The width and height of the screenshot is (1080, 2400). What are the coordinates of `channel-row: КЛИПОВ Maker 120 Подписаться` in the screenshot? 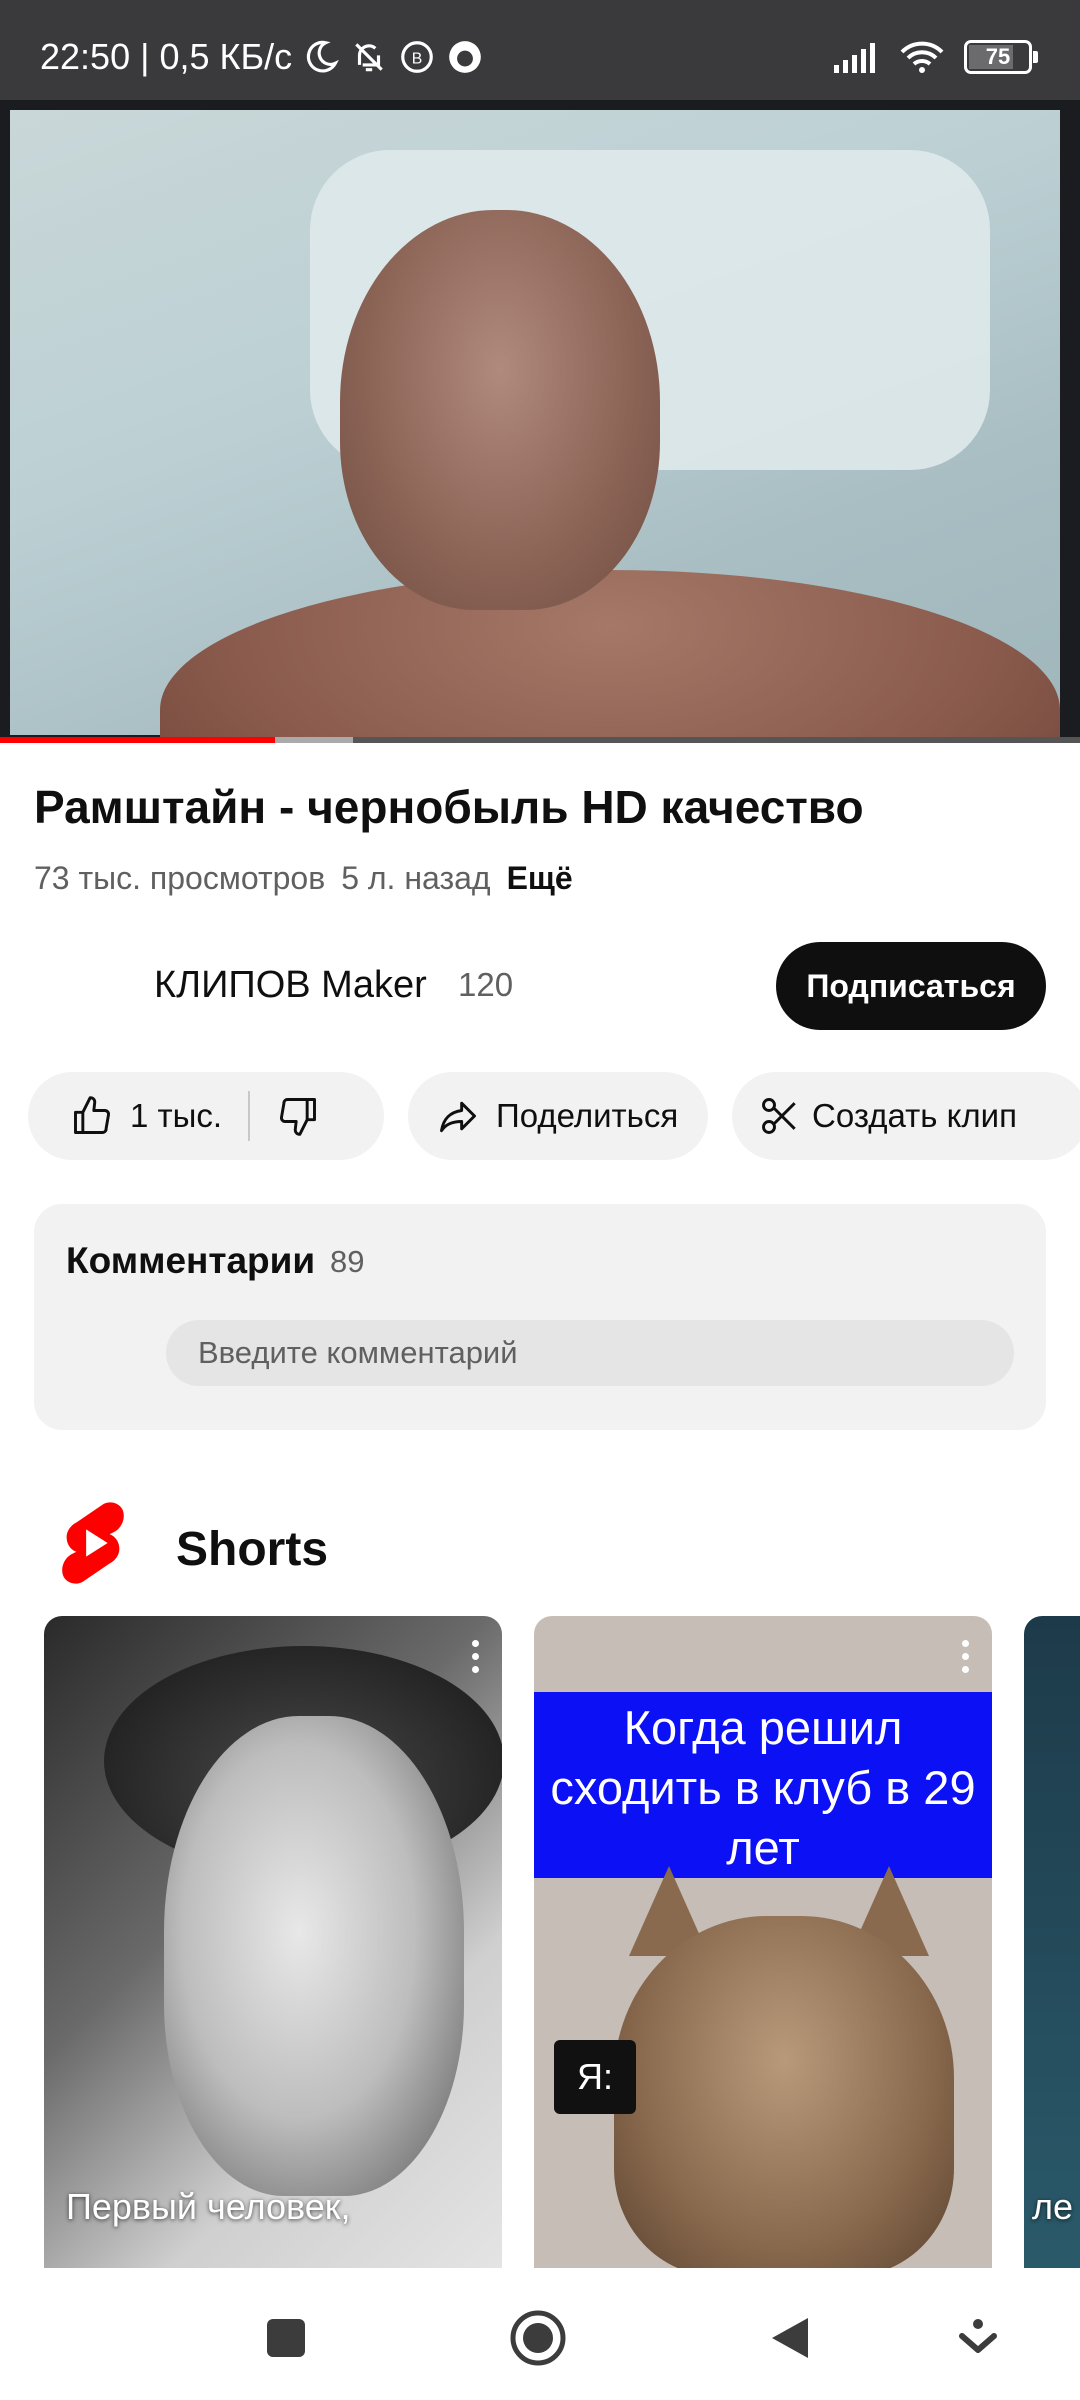 It's located at (540, 987).